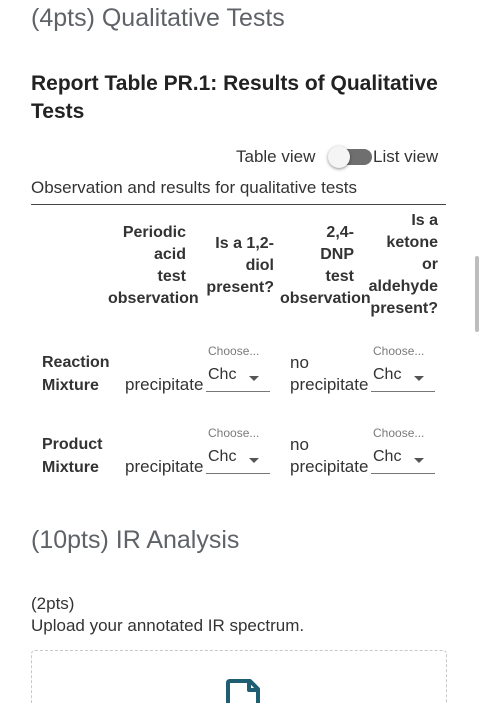 The image size is (486, 708). Describe the element at coordinates (238, 450) in the screenshot. I see `product-diol-select: Choose... Chc` at that location.